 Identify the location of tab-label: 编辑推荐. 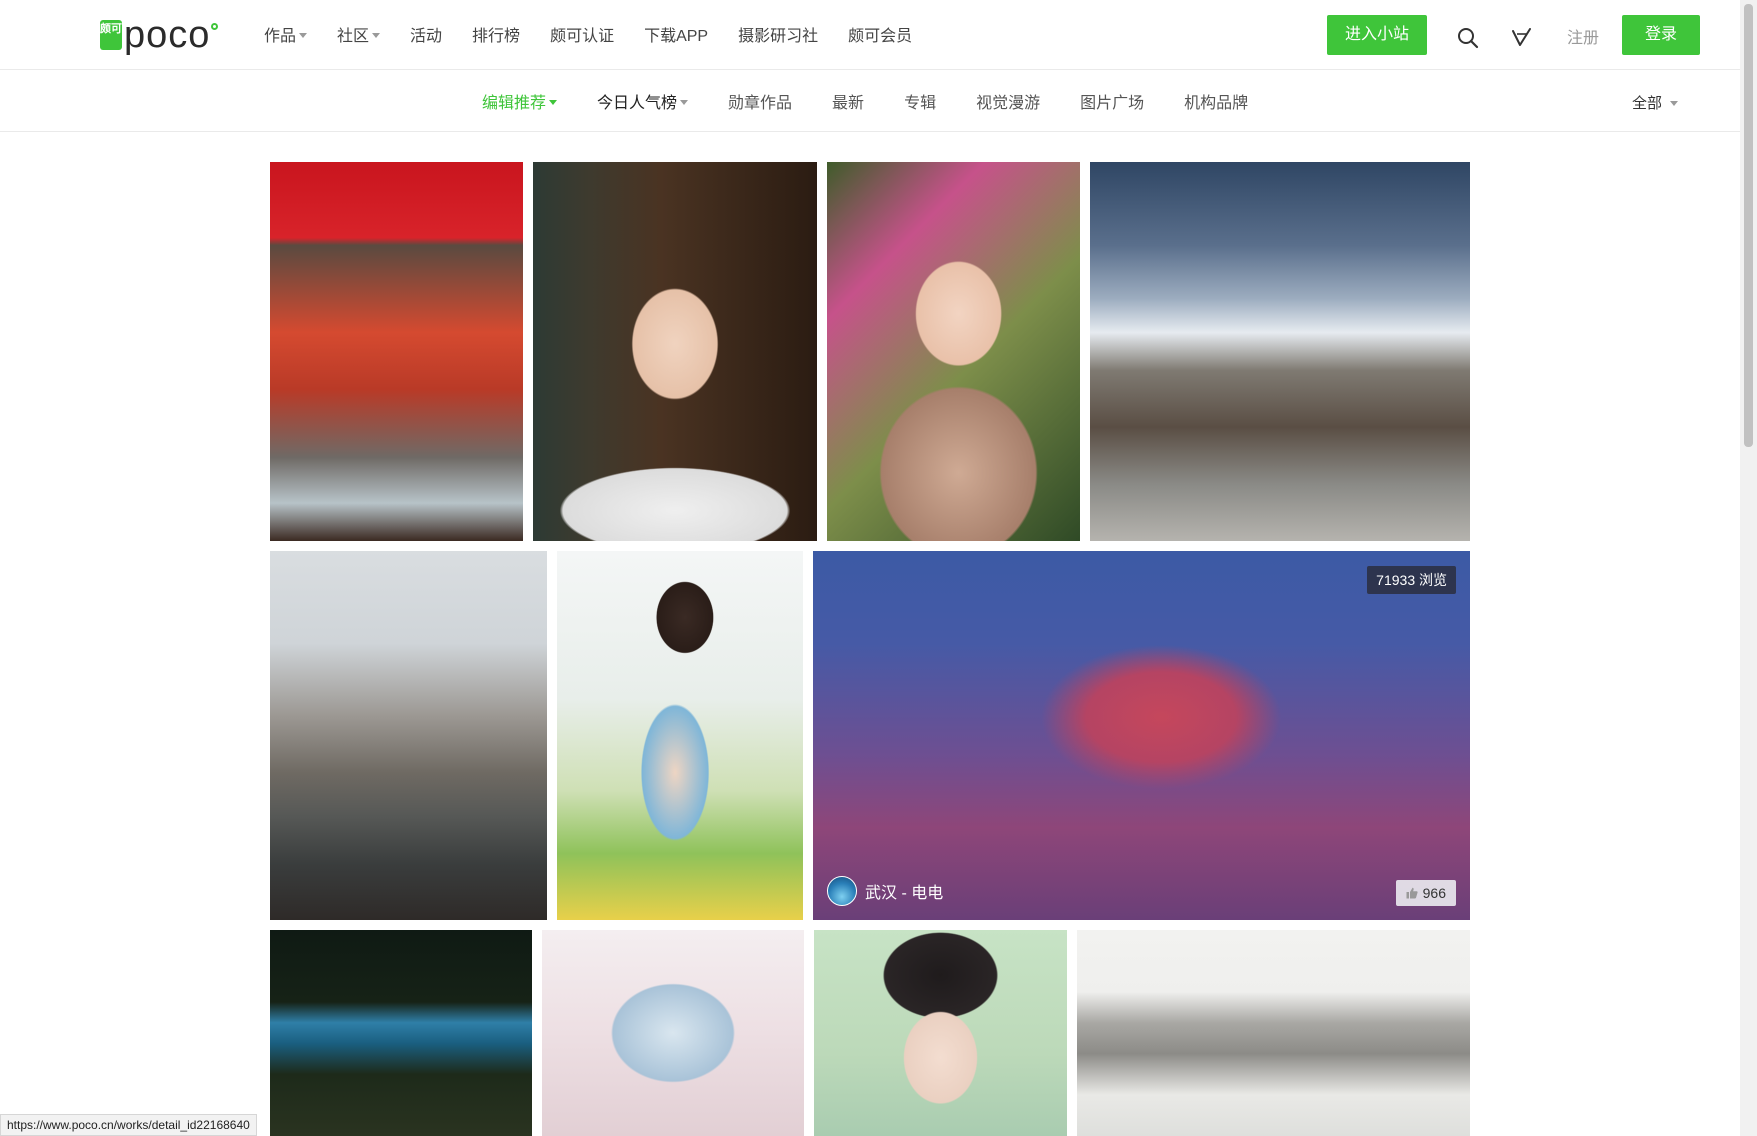
(514, 103).